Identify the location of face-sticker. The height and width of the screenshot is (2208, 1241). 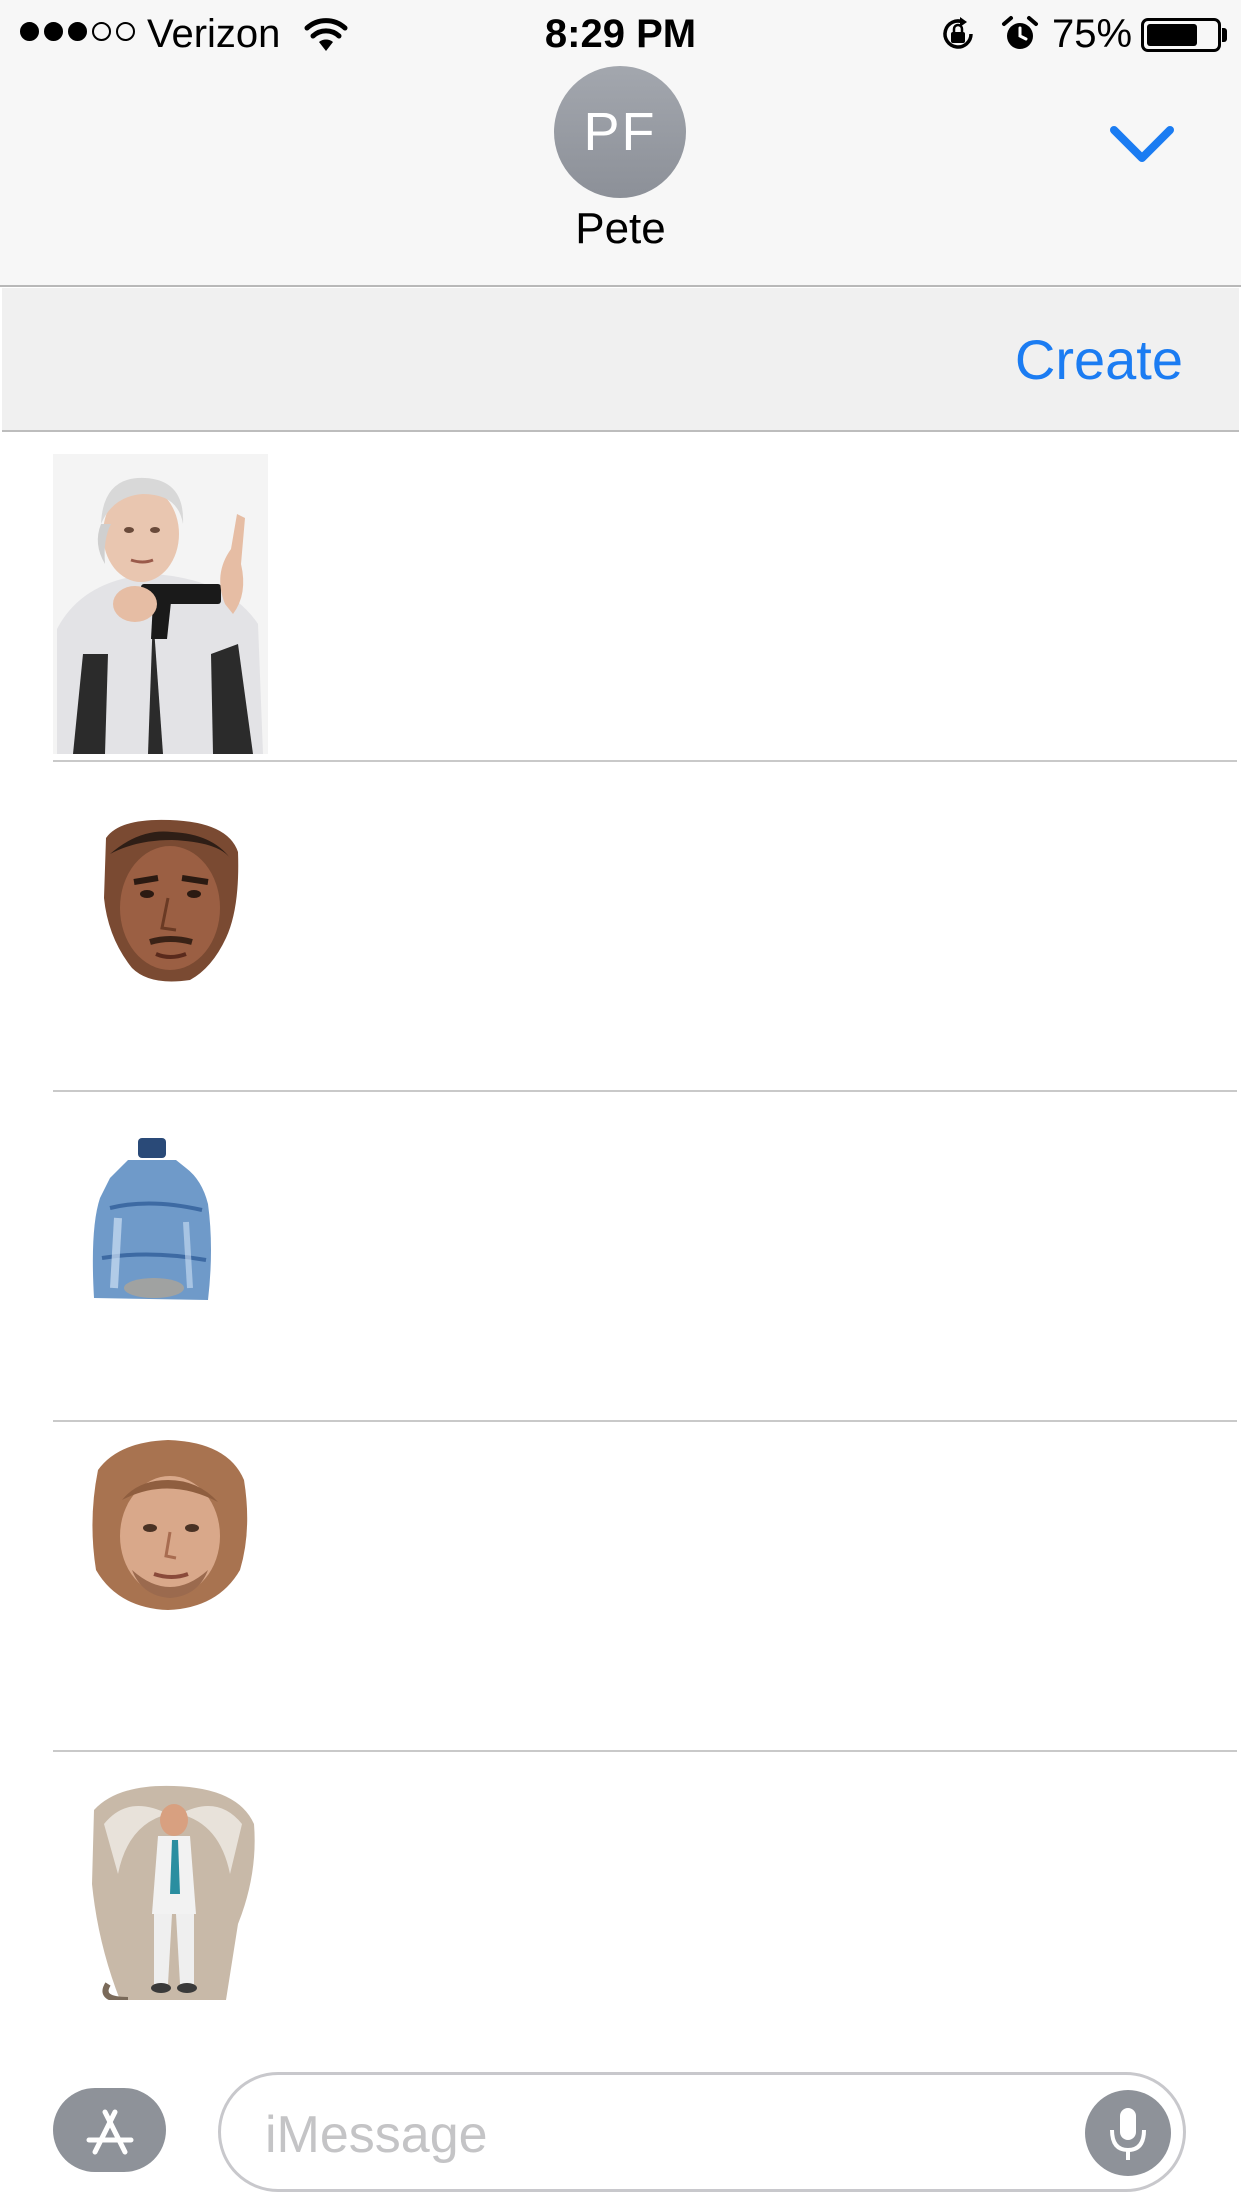
(170, 901).